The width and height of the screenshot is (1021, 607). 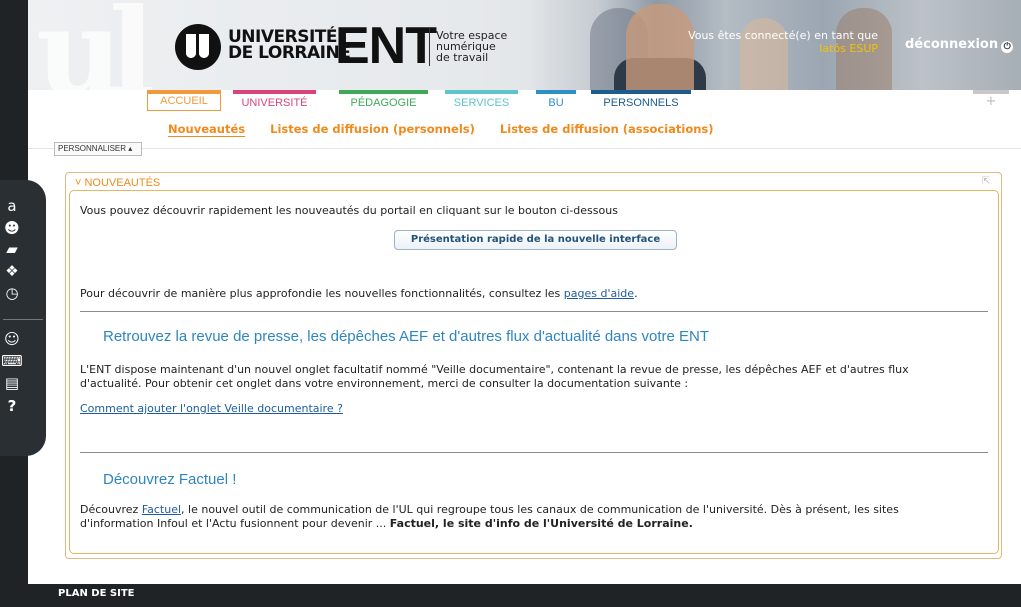 What do you see at coordinates (117, 183) in the screenshot?
I see `portlet-title: ˅ NOUVEAUTÉS` at bounding box center [117, 183].